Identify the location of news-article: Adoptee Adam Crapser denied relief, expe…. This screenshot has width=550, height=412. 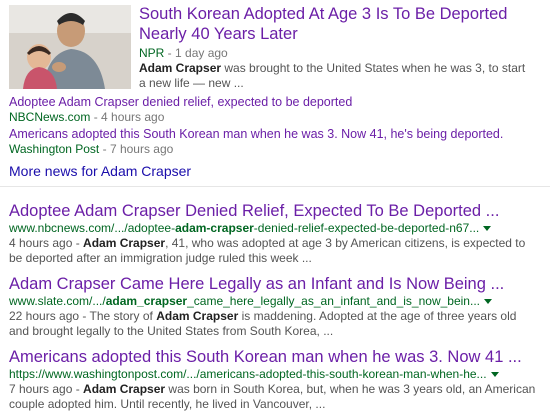
(269, 110).